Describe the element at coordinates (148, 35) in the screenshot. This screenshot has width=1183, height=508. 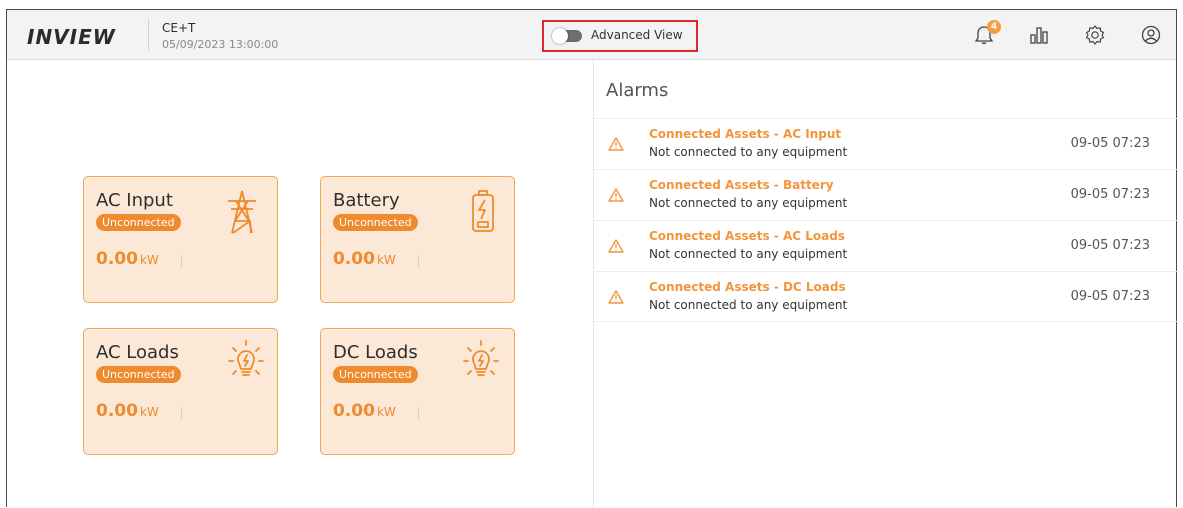
I see `header-divider` at that location.